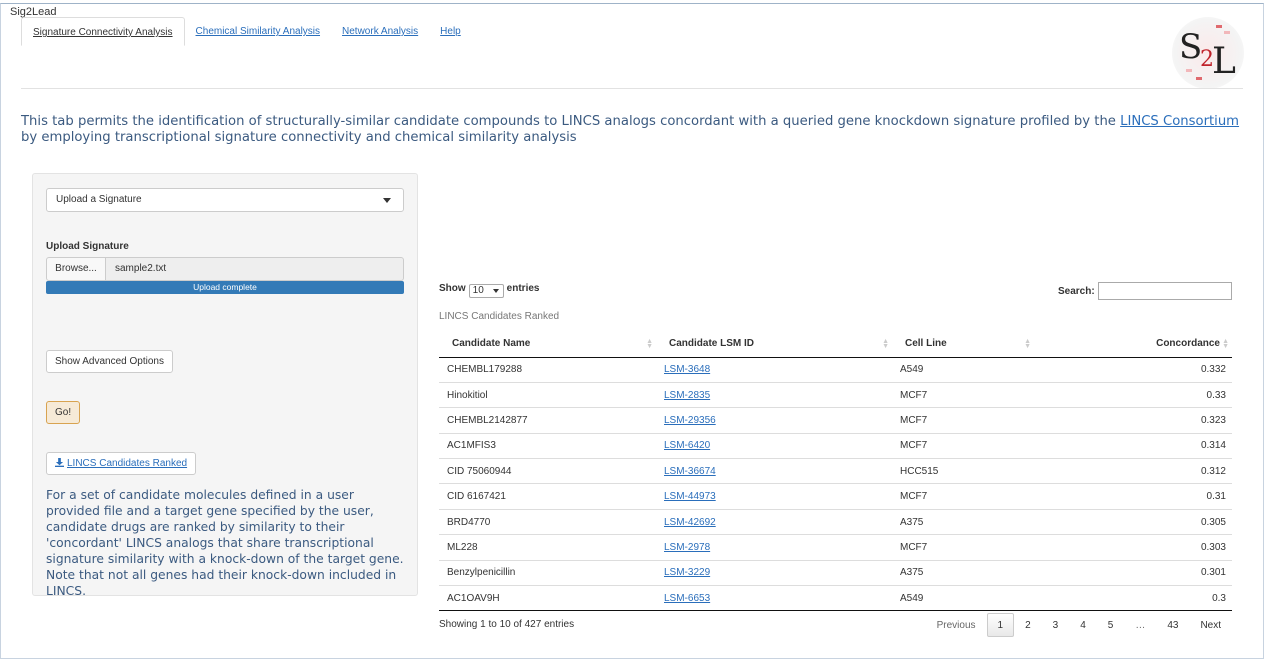 Image resolution: width=1264 pixels, height=659 pixels. Describe the element at coordinates (690, 496) in the screenshot. I see `cell-lsm-id-link: LSM-44973` at that location.